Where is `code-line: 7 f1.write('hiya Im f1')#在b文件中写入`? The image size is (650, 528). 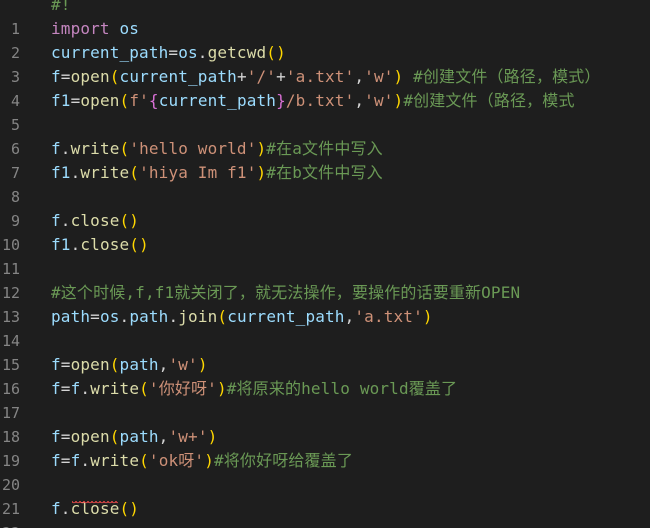 code-line: 7 f1.write('hiya Im f1')#在b文件中写入 is located at coordinates (325, 173).